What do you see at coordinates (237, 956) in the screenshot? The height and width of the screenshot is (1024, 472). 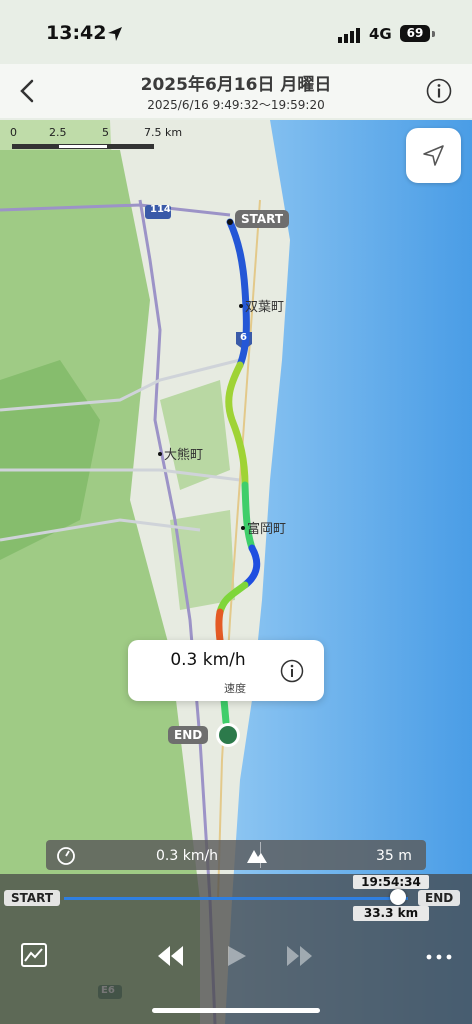 I see `play-icon` at bounding box center [237, 956].